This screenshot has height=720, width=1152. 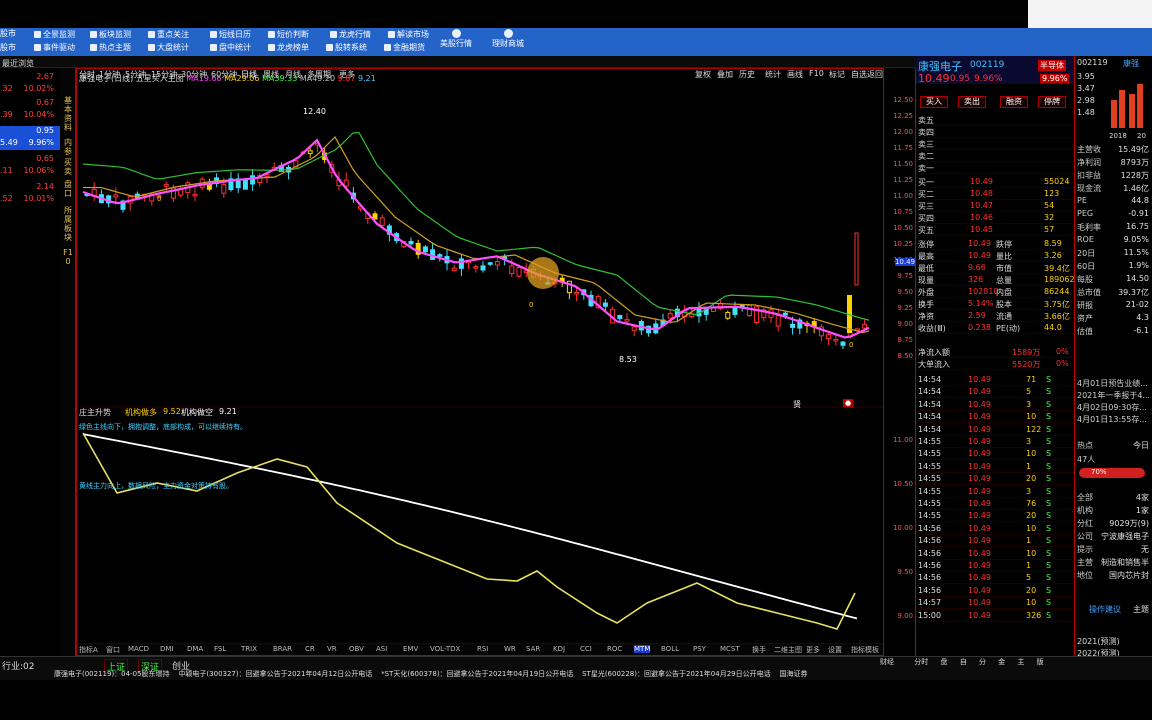 What do you see at coordinates (995, 168) in the screenshot?
I see `sell-row: 卖一` at bounding box center [995, 168].